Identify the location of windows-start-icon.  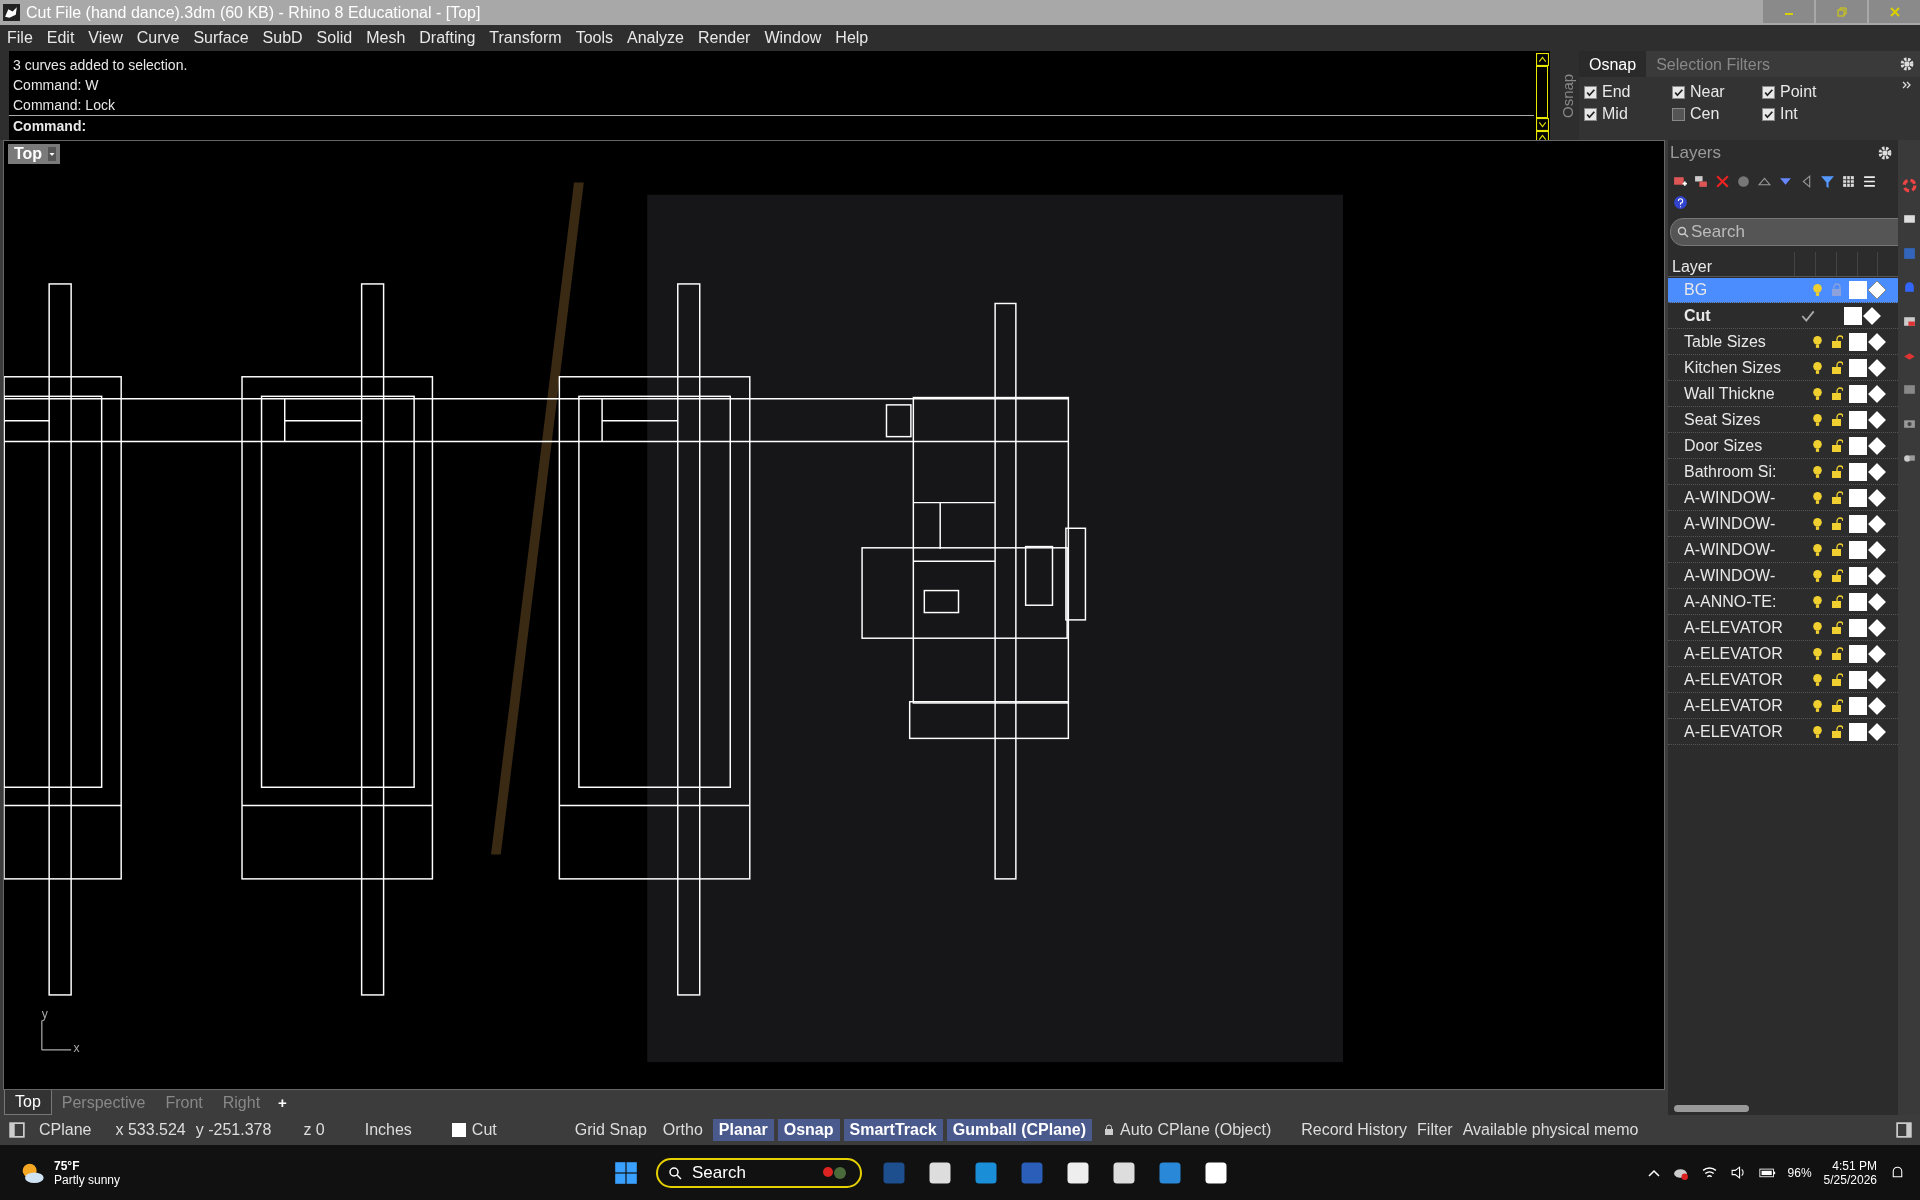
(626, 1172).